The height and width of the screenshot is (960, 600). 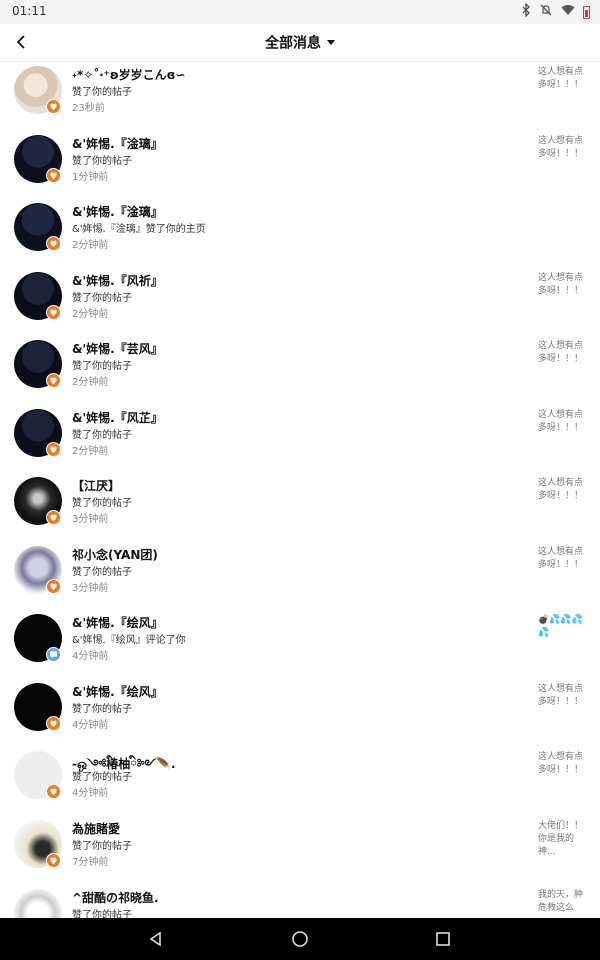 I want to click on list-item: &'姩惕.『绘风』赞了你的帖子 4分钟前 这人想有点多呀！！！, so click(x=300, y=707).